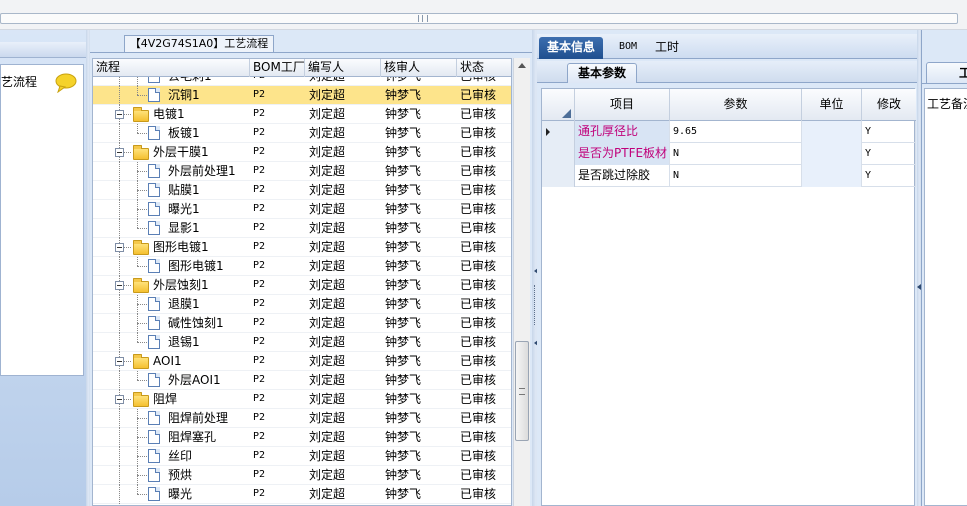 The height and width of the screenshot is (506, 967). What do you see at coordinates (167, 361) in the screenshot?
I see `process-name: AOI1` at bounding box center [167, 361].